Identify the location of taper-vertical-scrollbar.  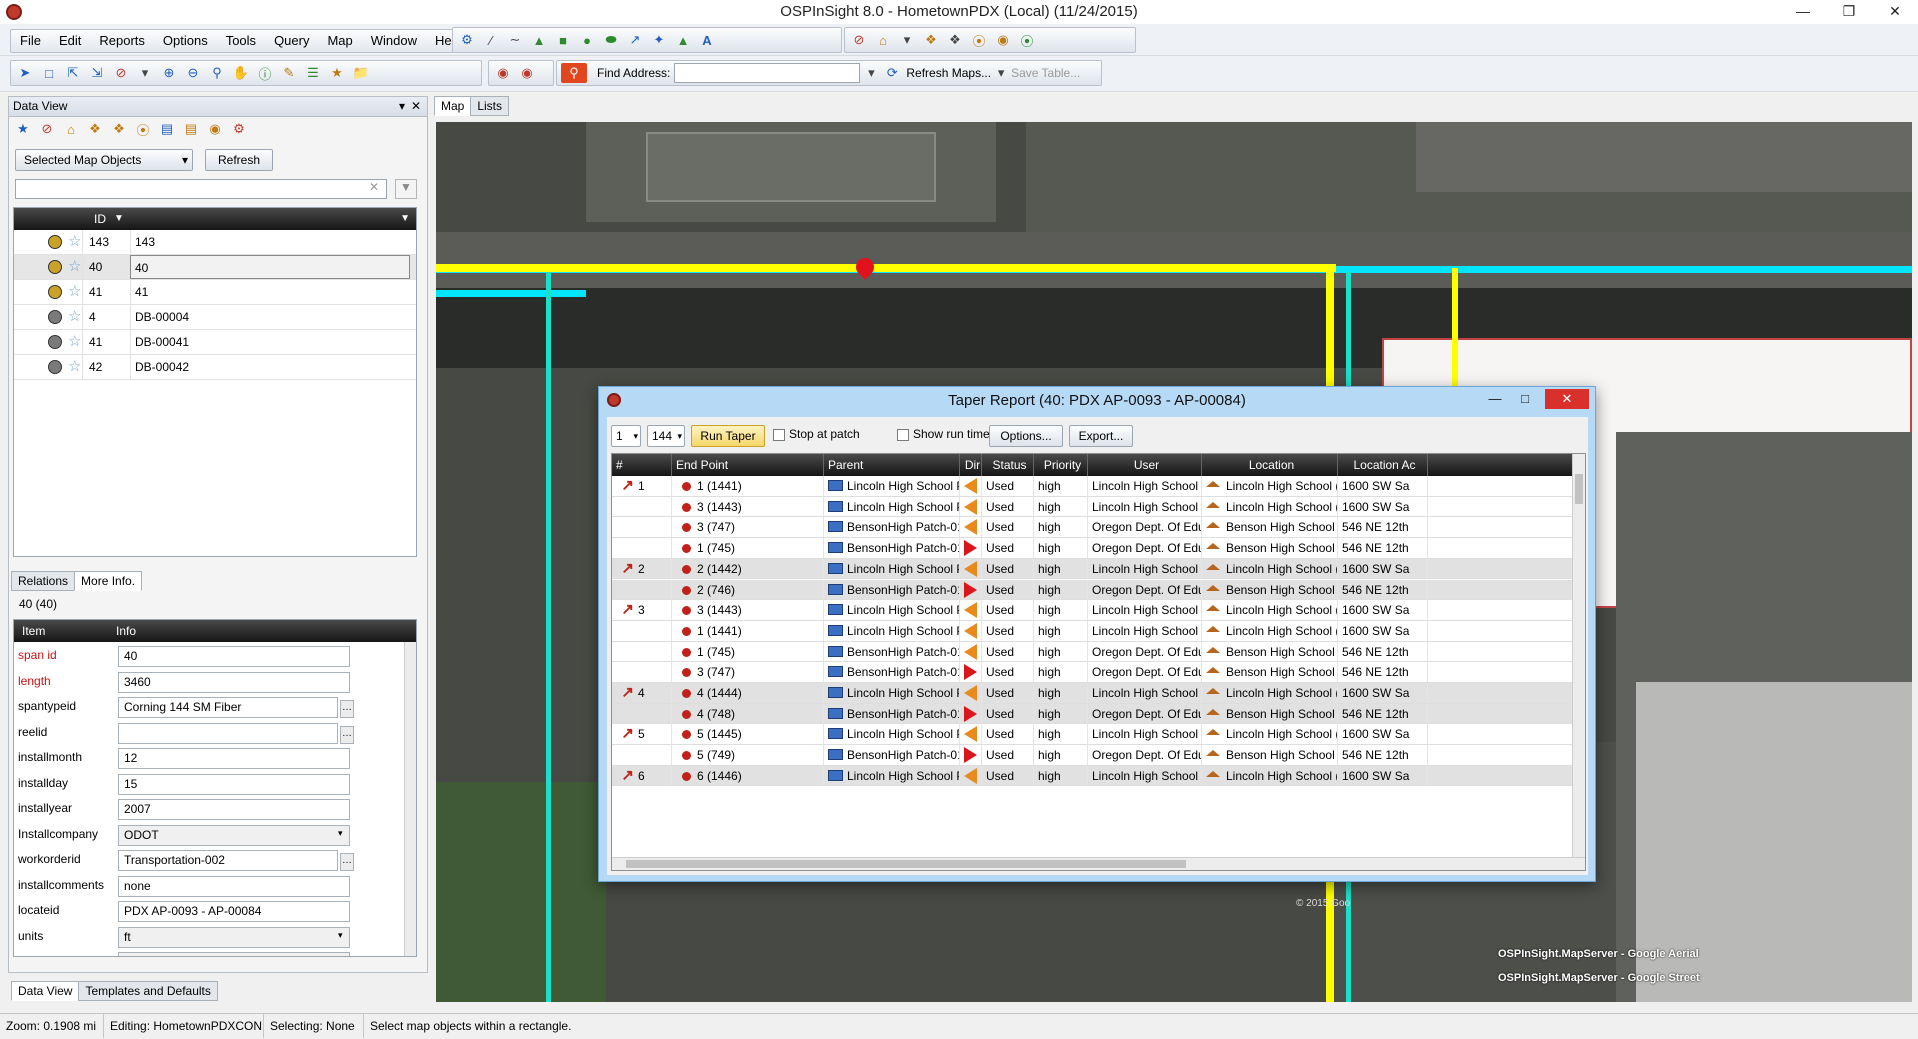
(1578, 656).